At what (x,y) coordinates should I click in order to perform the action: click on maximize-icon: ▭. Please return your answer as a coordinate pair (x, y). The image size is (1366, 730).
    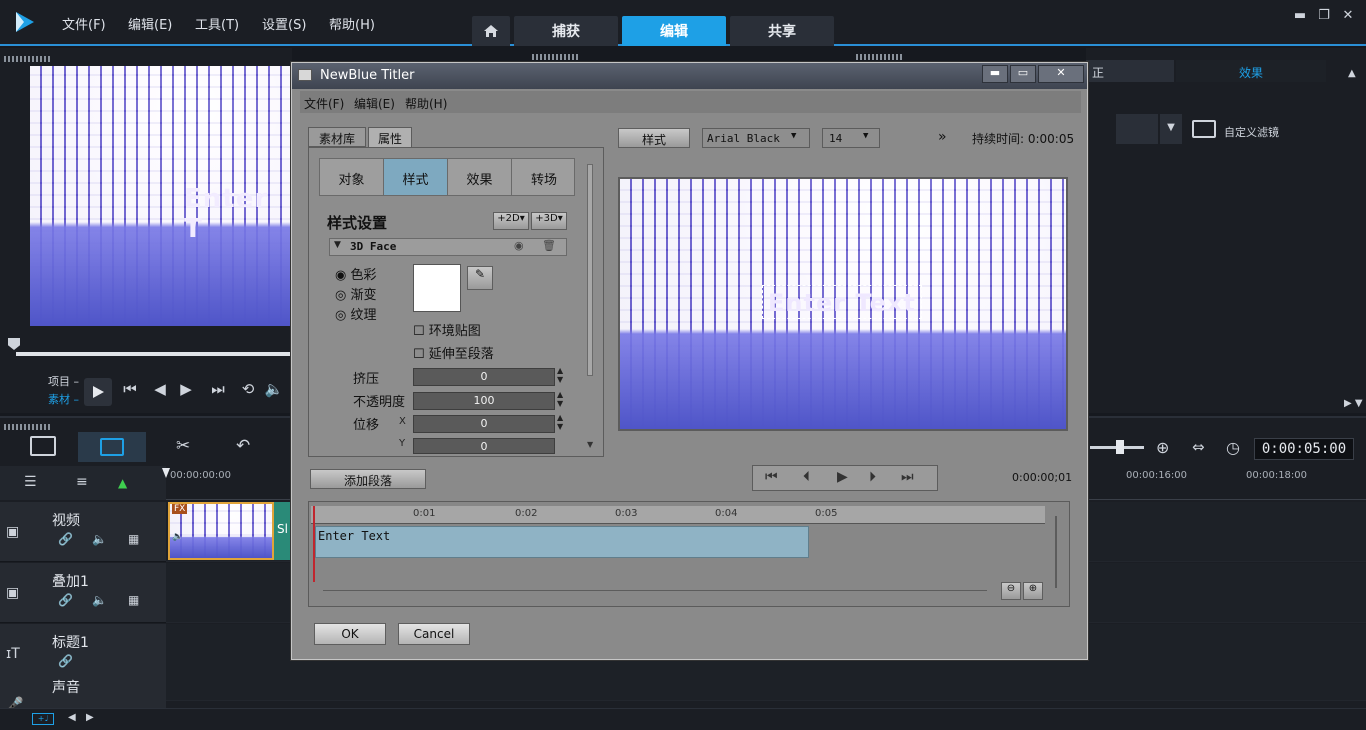
    Looking at the image, I should click on (1023, 74).